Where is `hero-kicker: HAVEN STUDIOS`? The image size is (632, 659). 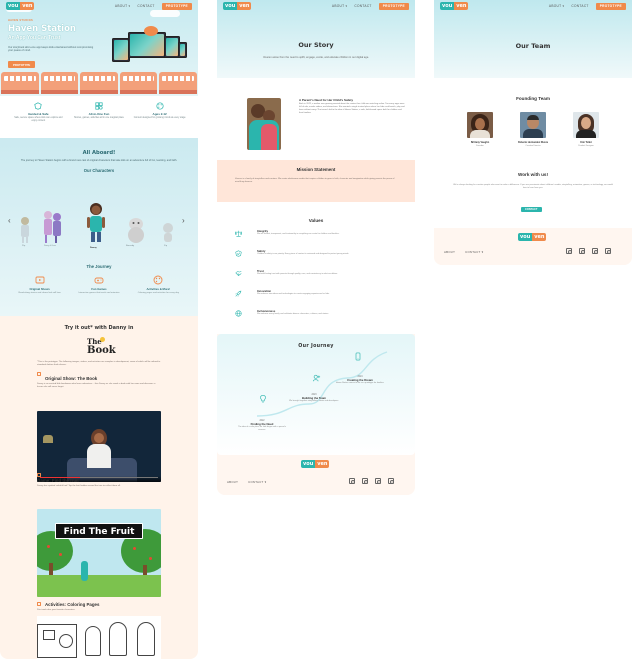 hero-kicker: HAVEN STUDIOS is located at coordinates (21, 20).